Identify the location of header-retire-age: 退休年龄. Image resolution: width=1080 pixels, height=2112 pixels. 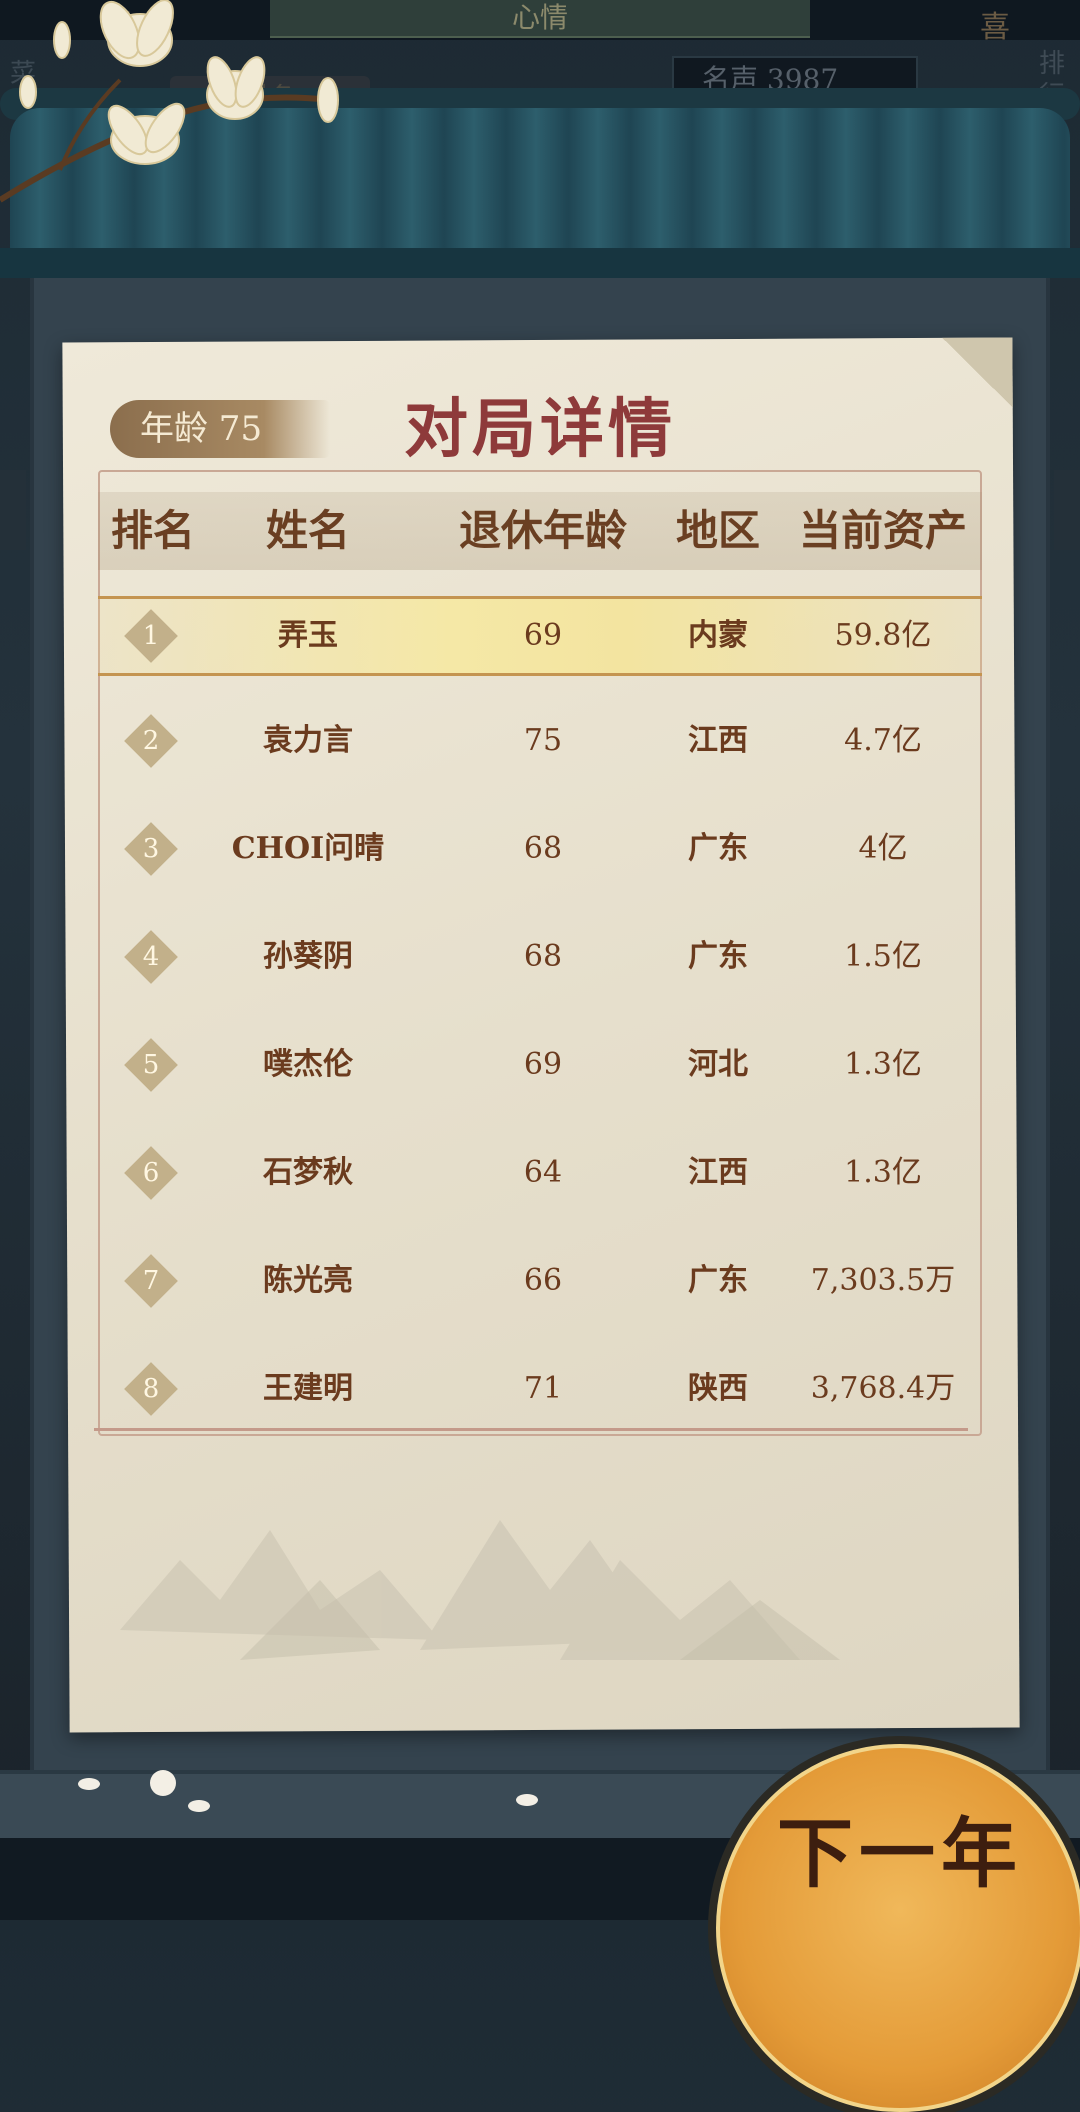
(542, 530).